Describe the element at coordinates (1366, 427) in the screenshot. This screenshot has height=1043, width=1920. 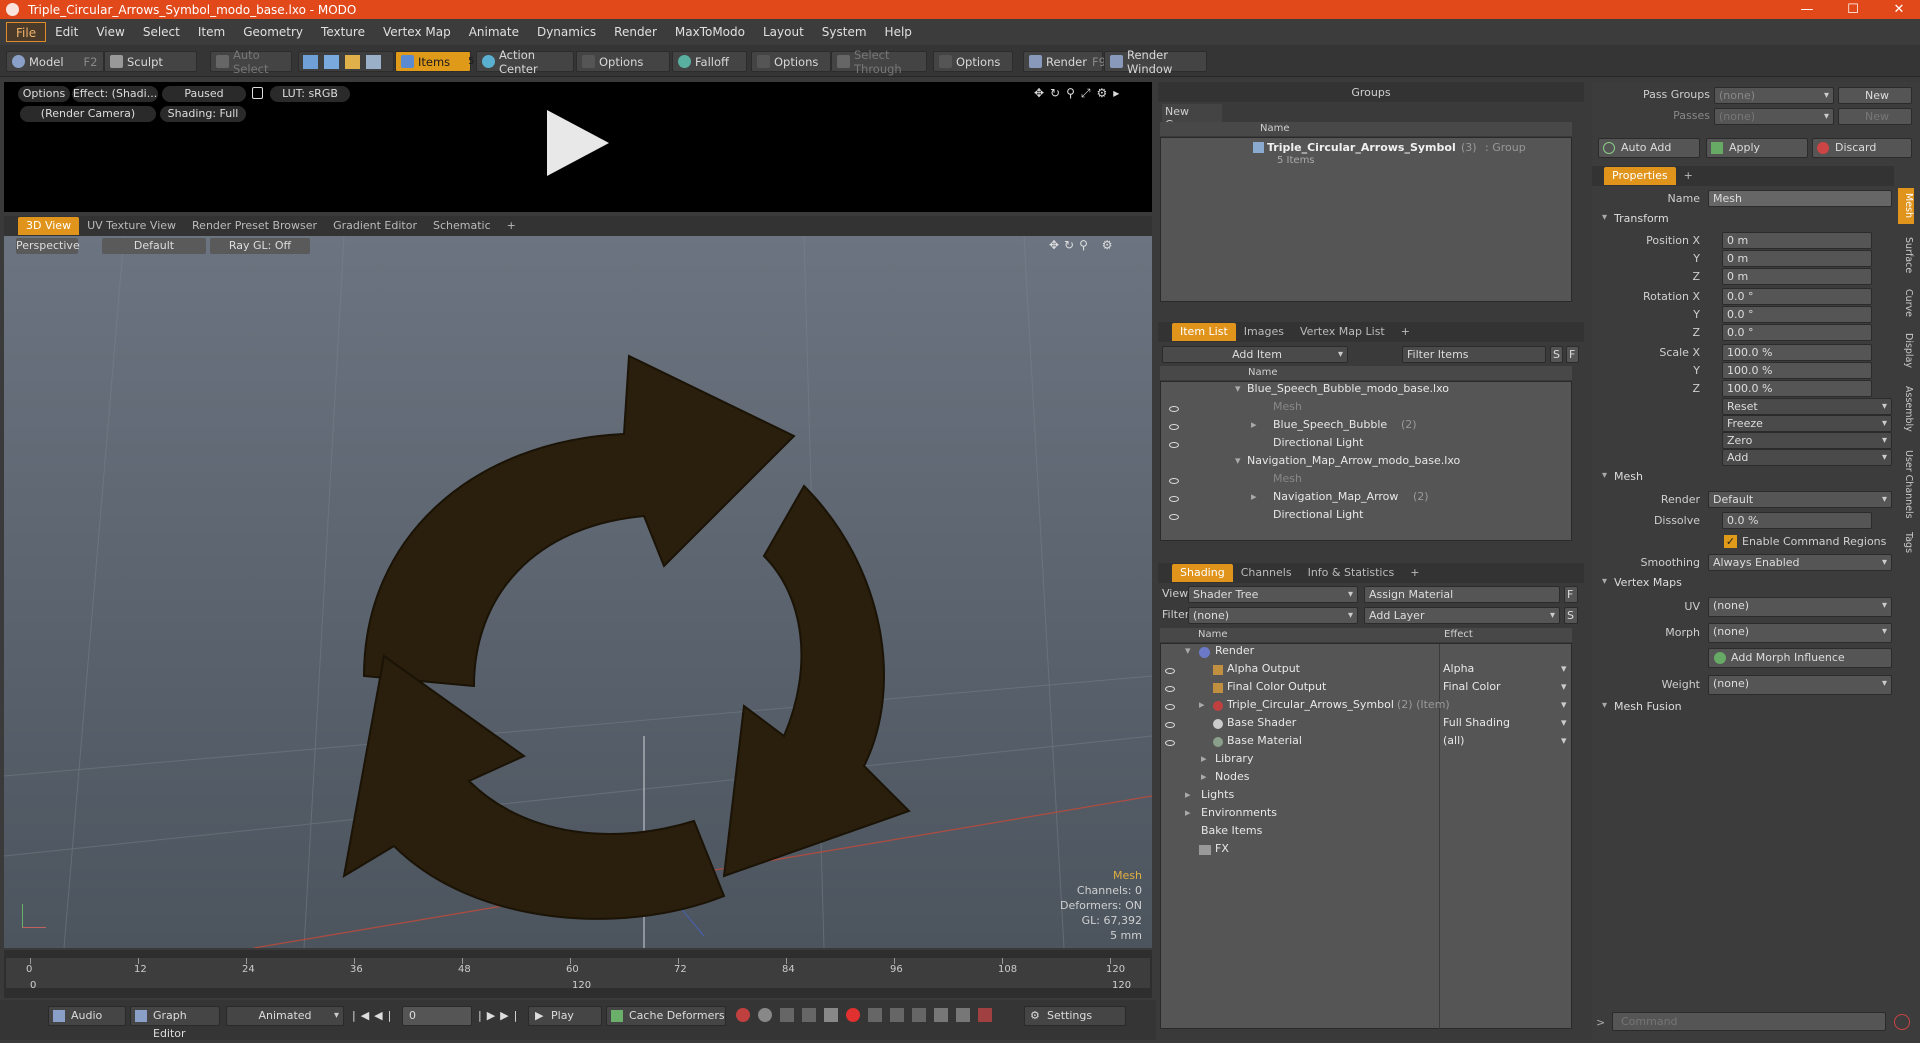
I see `list-item: ▸ Blue_Speech_Bubble (2)` at that location.